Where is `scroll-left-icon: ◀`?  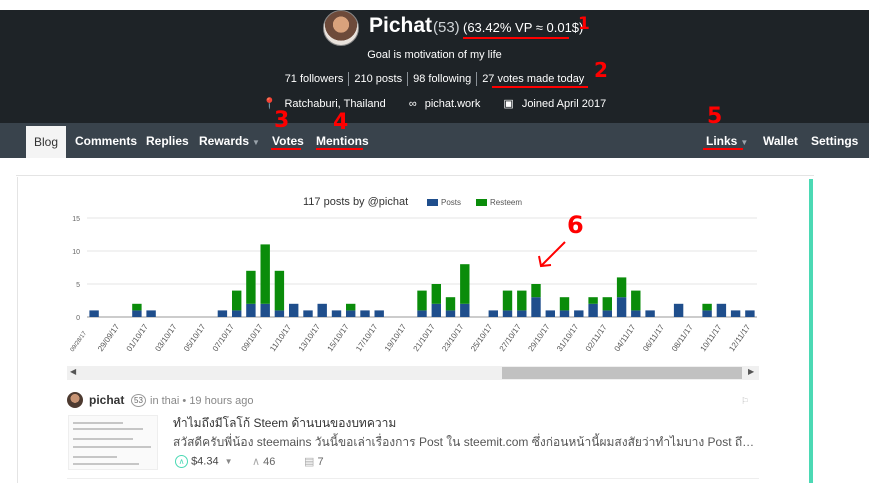
scroll-left-icon: ◀ is located at coordinates (73, 371).